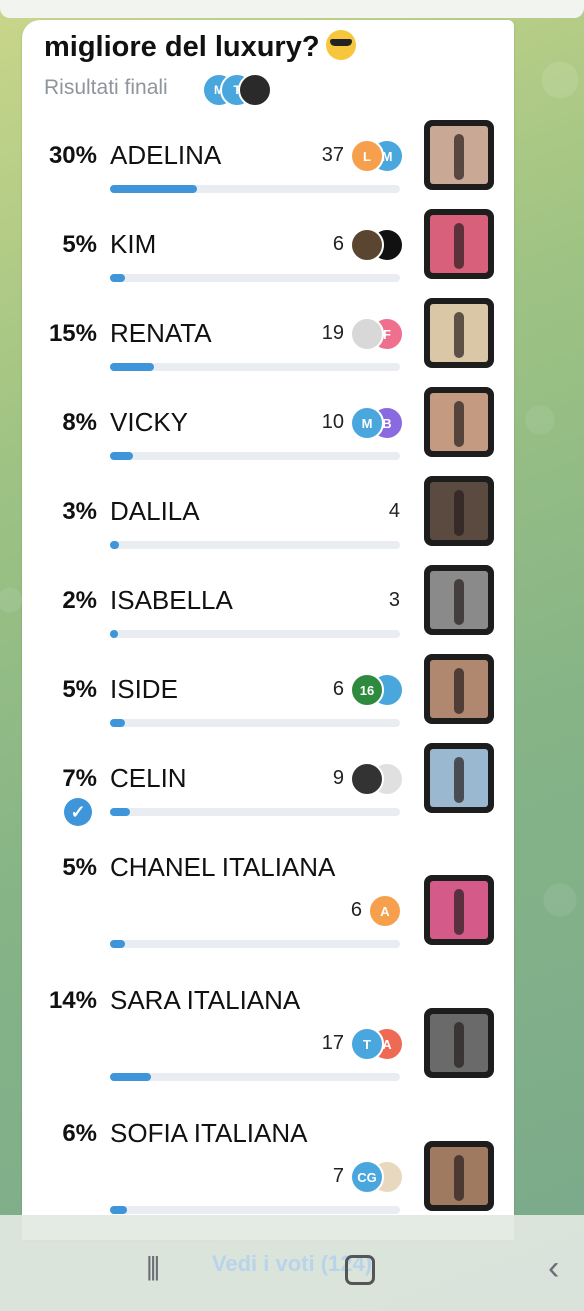 The image size is (584, 1311). What do you see at coordinates (332, 422) in the screenshot?
I see `option-vote-count: 10` at bounding box center [332, 422].